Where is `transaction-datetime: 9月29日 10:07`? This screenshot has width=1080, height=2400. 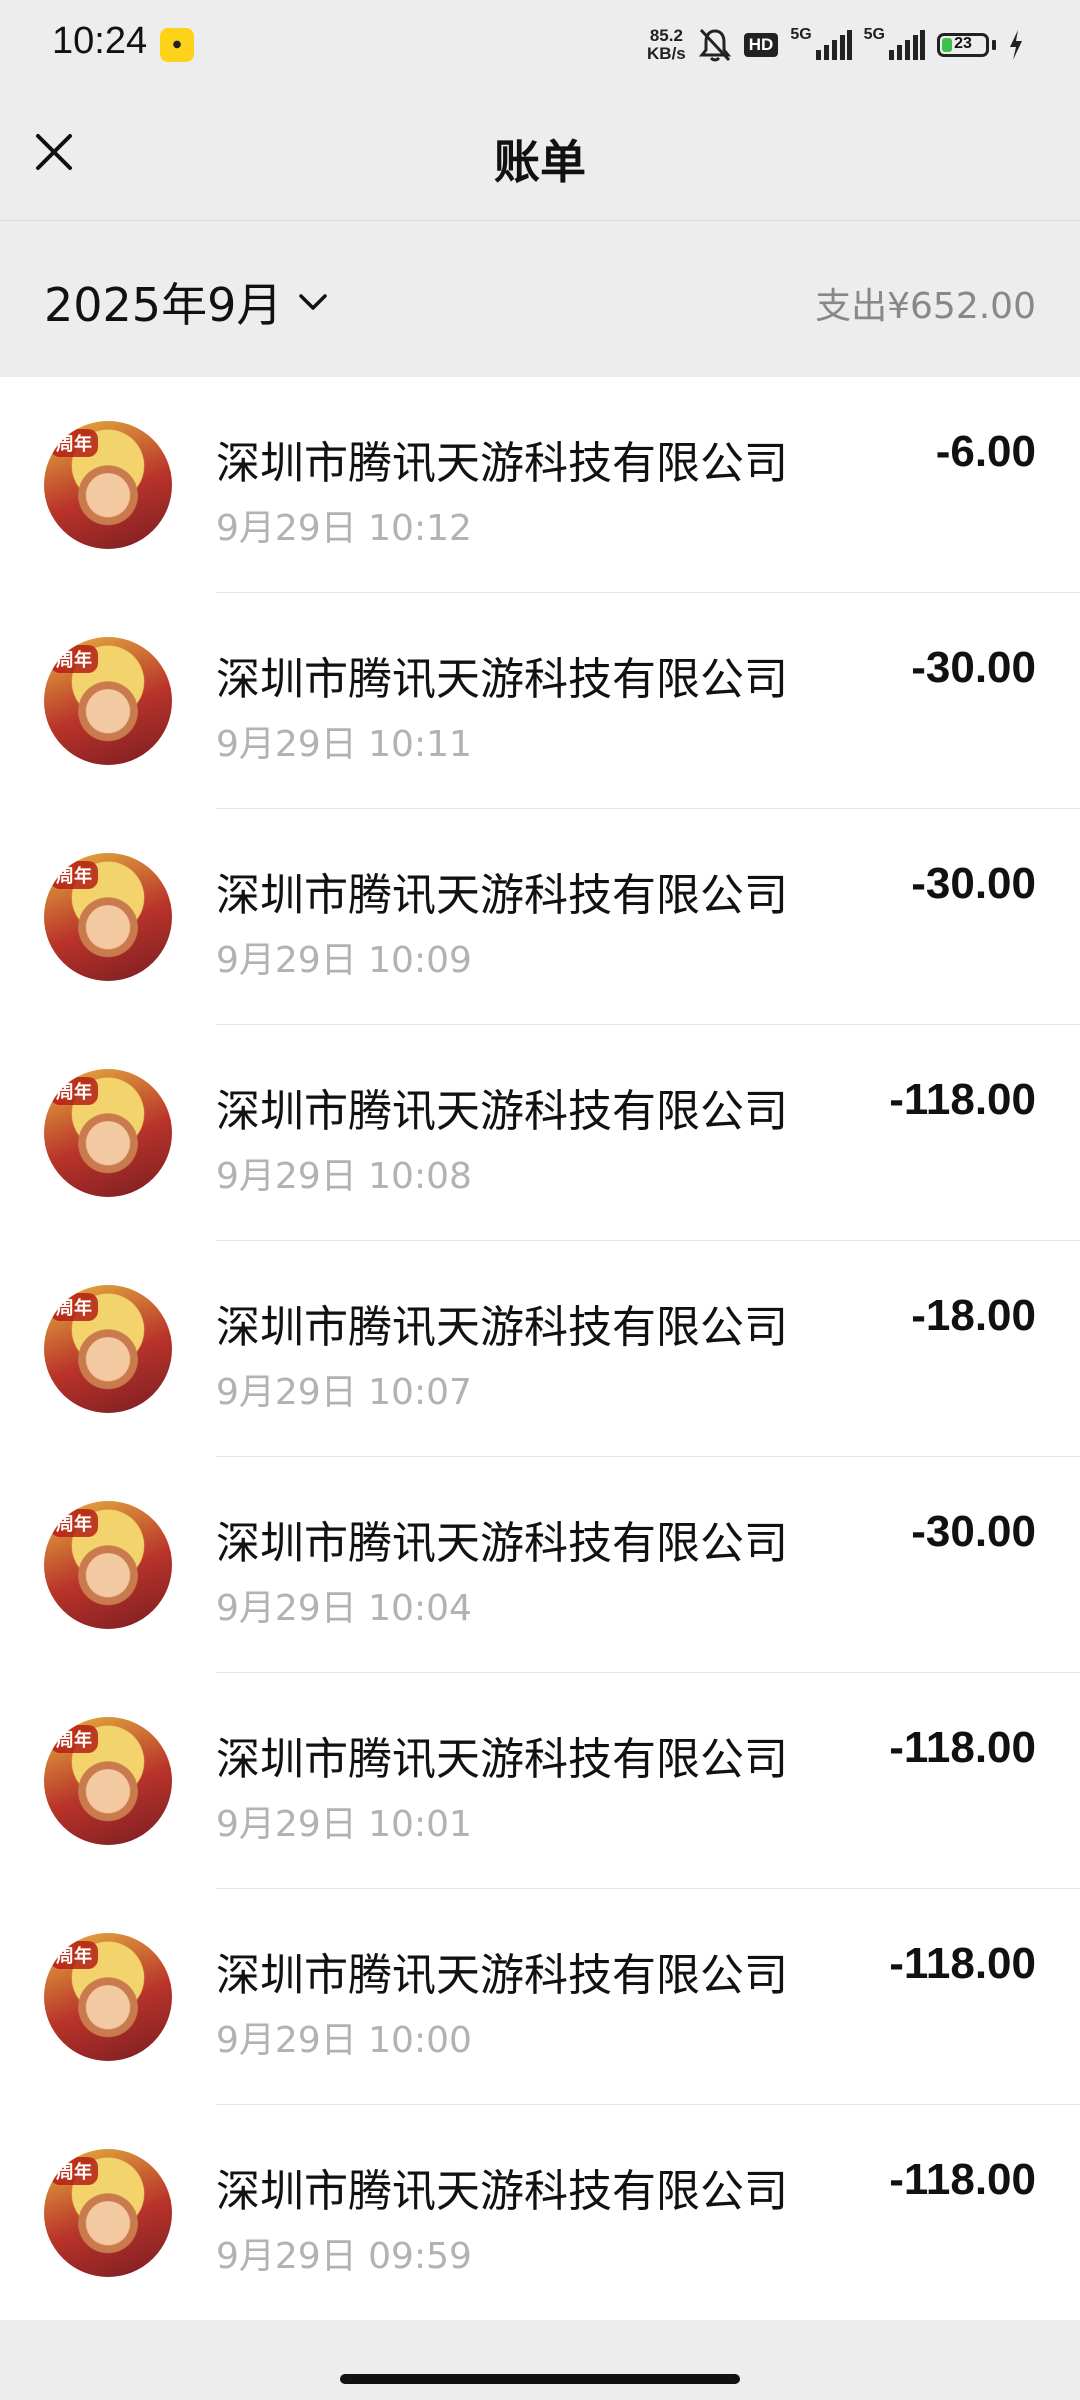 transaction-datetime: 9月29日 10:07 is located at coordinates (344, 1392).